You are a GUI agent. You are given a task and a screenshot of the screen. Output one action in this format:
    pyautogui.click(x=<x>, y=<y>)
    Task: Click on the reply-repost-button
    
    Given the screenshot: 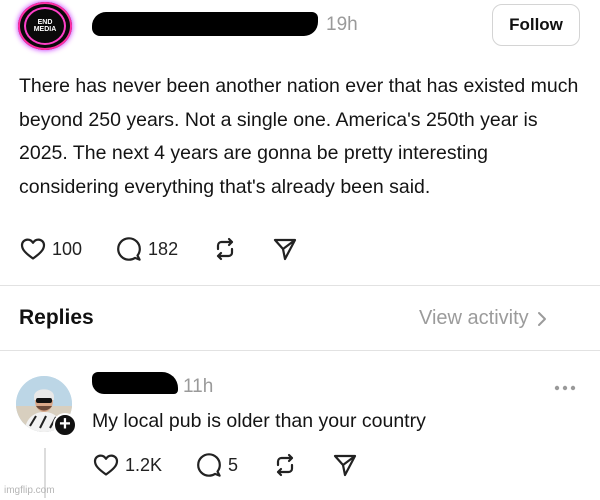 What is the action you would take?
    pyautogui.click(x=285, y=465)
    